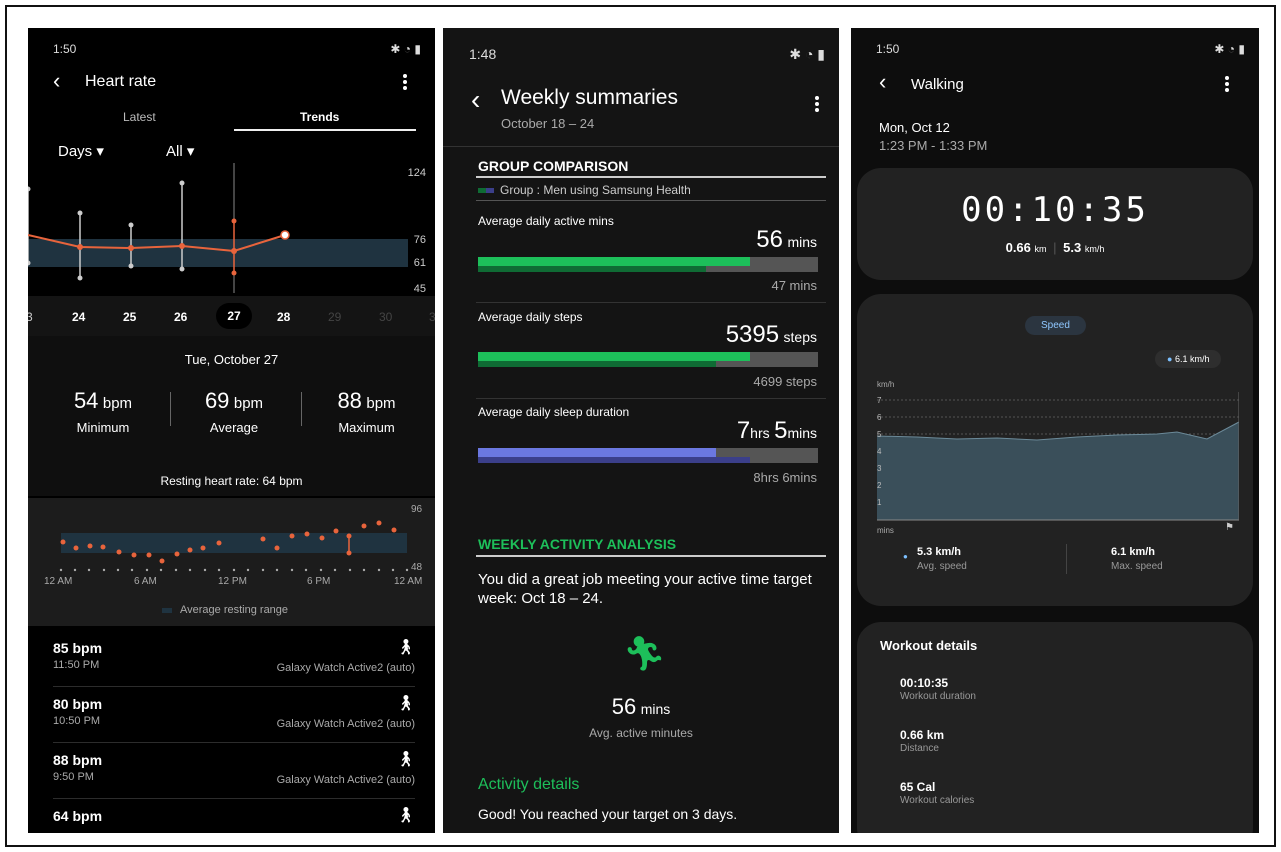 This screenshot has width=1281, height=852. I want to click on duration-card: 00:10:35 0.66 km | 5.3 km/h, so click(1055, 224).